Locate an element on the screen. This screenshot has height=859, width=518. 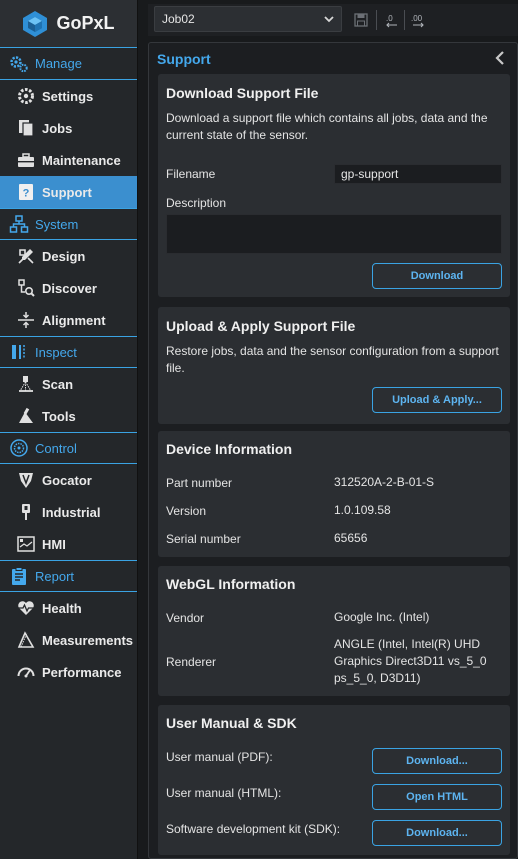
section-inspect-label: Inspect is located at coordinates (56, 352).